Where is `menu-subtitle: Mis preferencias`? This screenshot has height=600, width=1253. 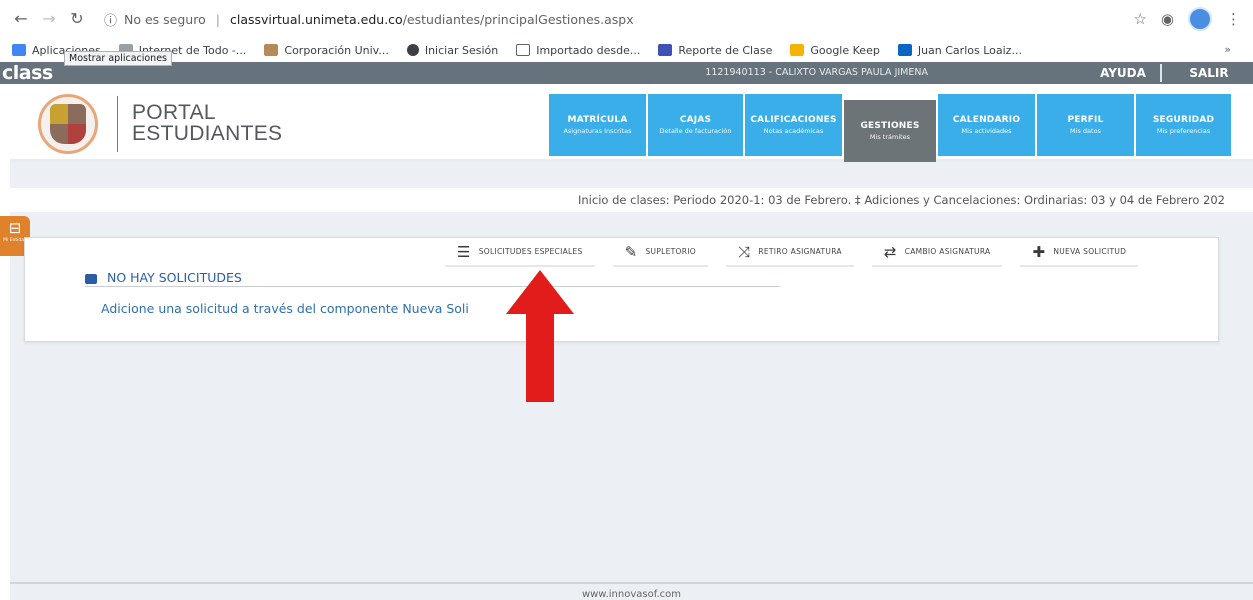
menu-subtitle: Mis preferencias is located at coordinates (1183, 131).